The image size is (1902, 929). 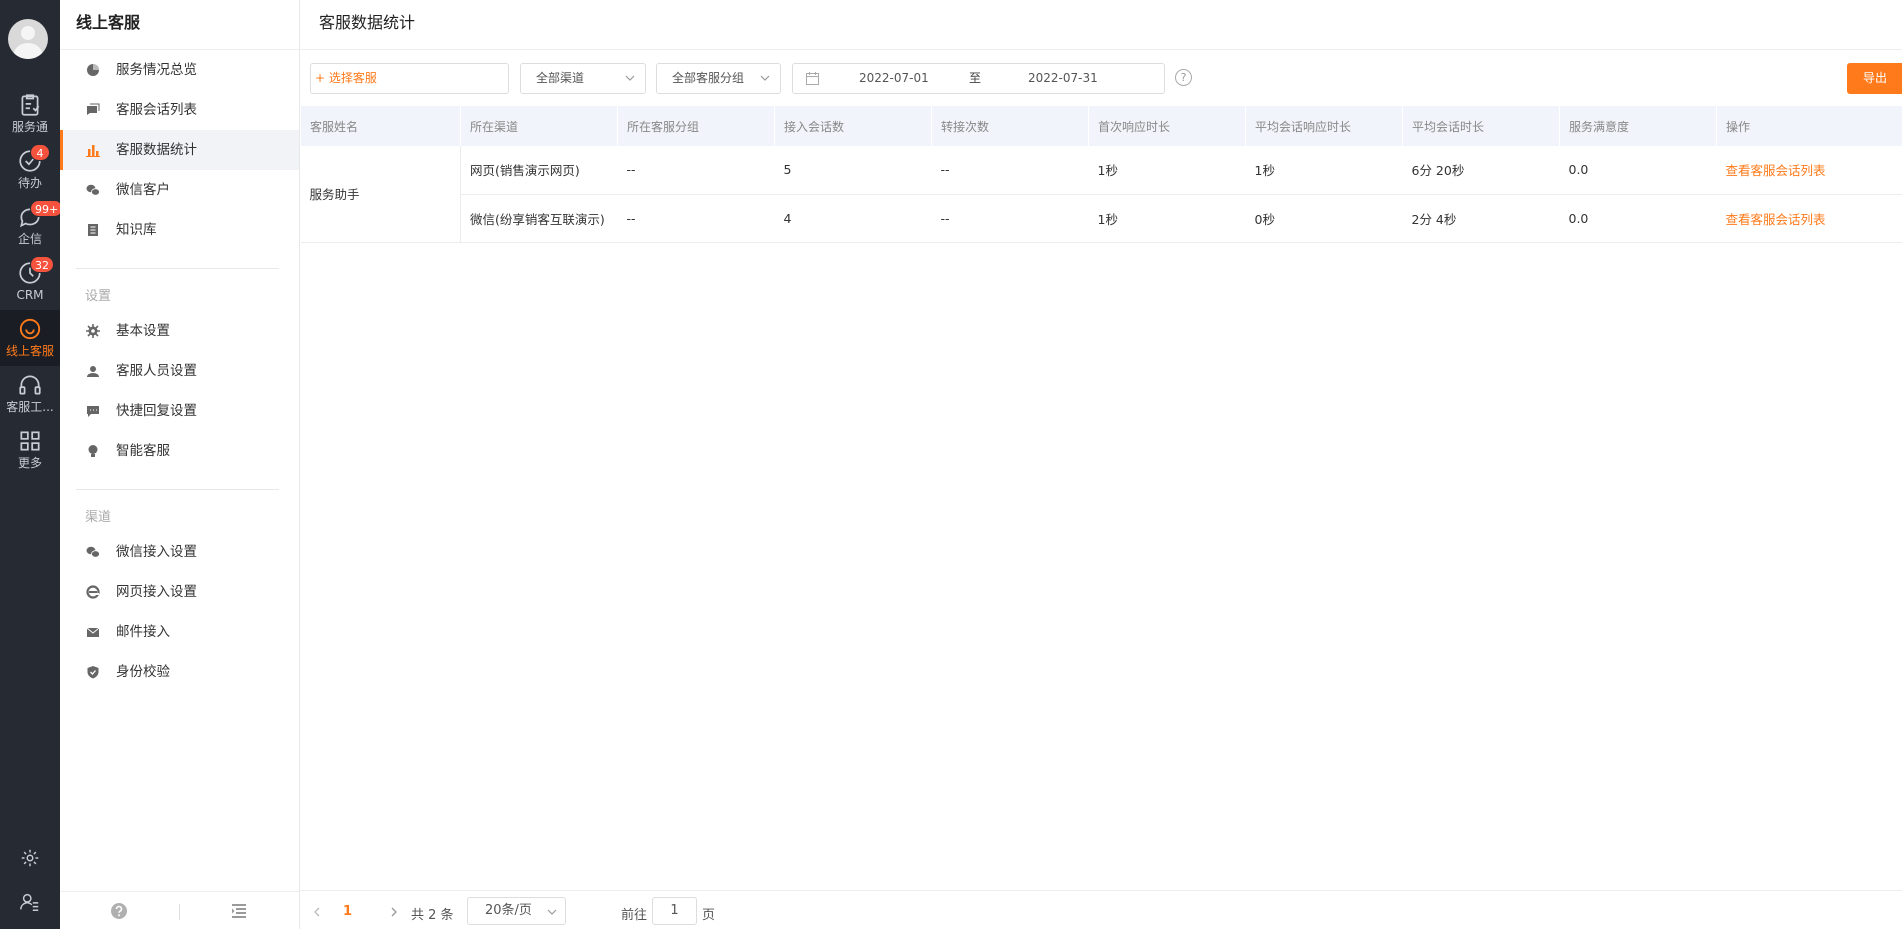 I want to click on rail-item-qixin: 企信 99+, so click(x=32, y=226).